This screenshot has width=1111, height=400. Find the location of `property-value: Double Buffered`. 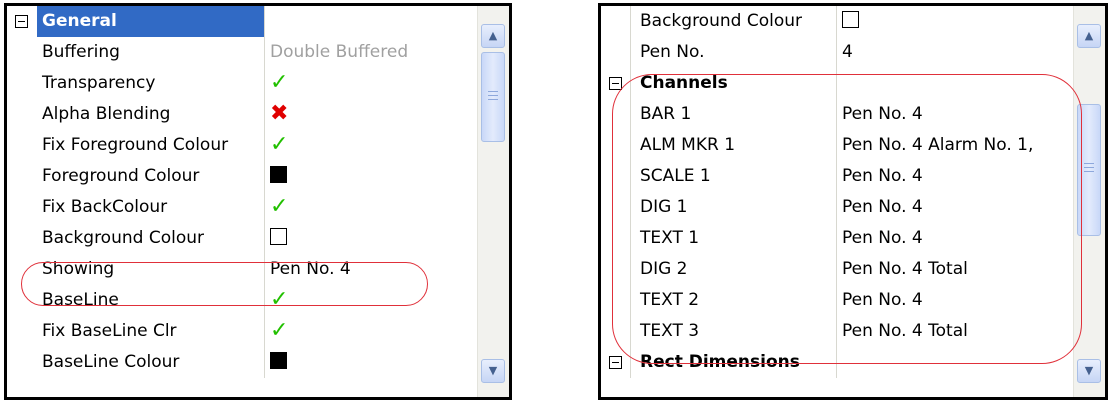

property-value: Double Buffered is located at coordinates (375, 52).